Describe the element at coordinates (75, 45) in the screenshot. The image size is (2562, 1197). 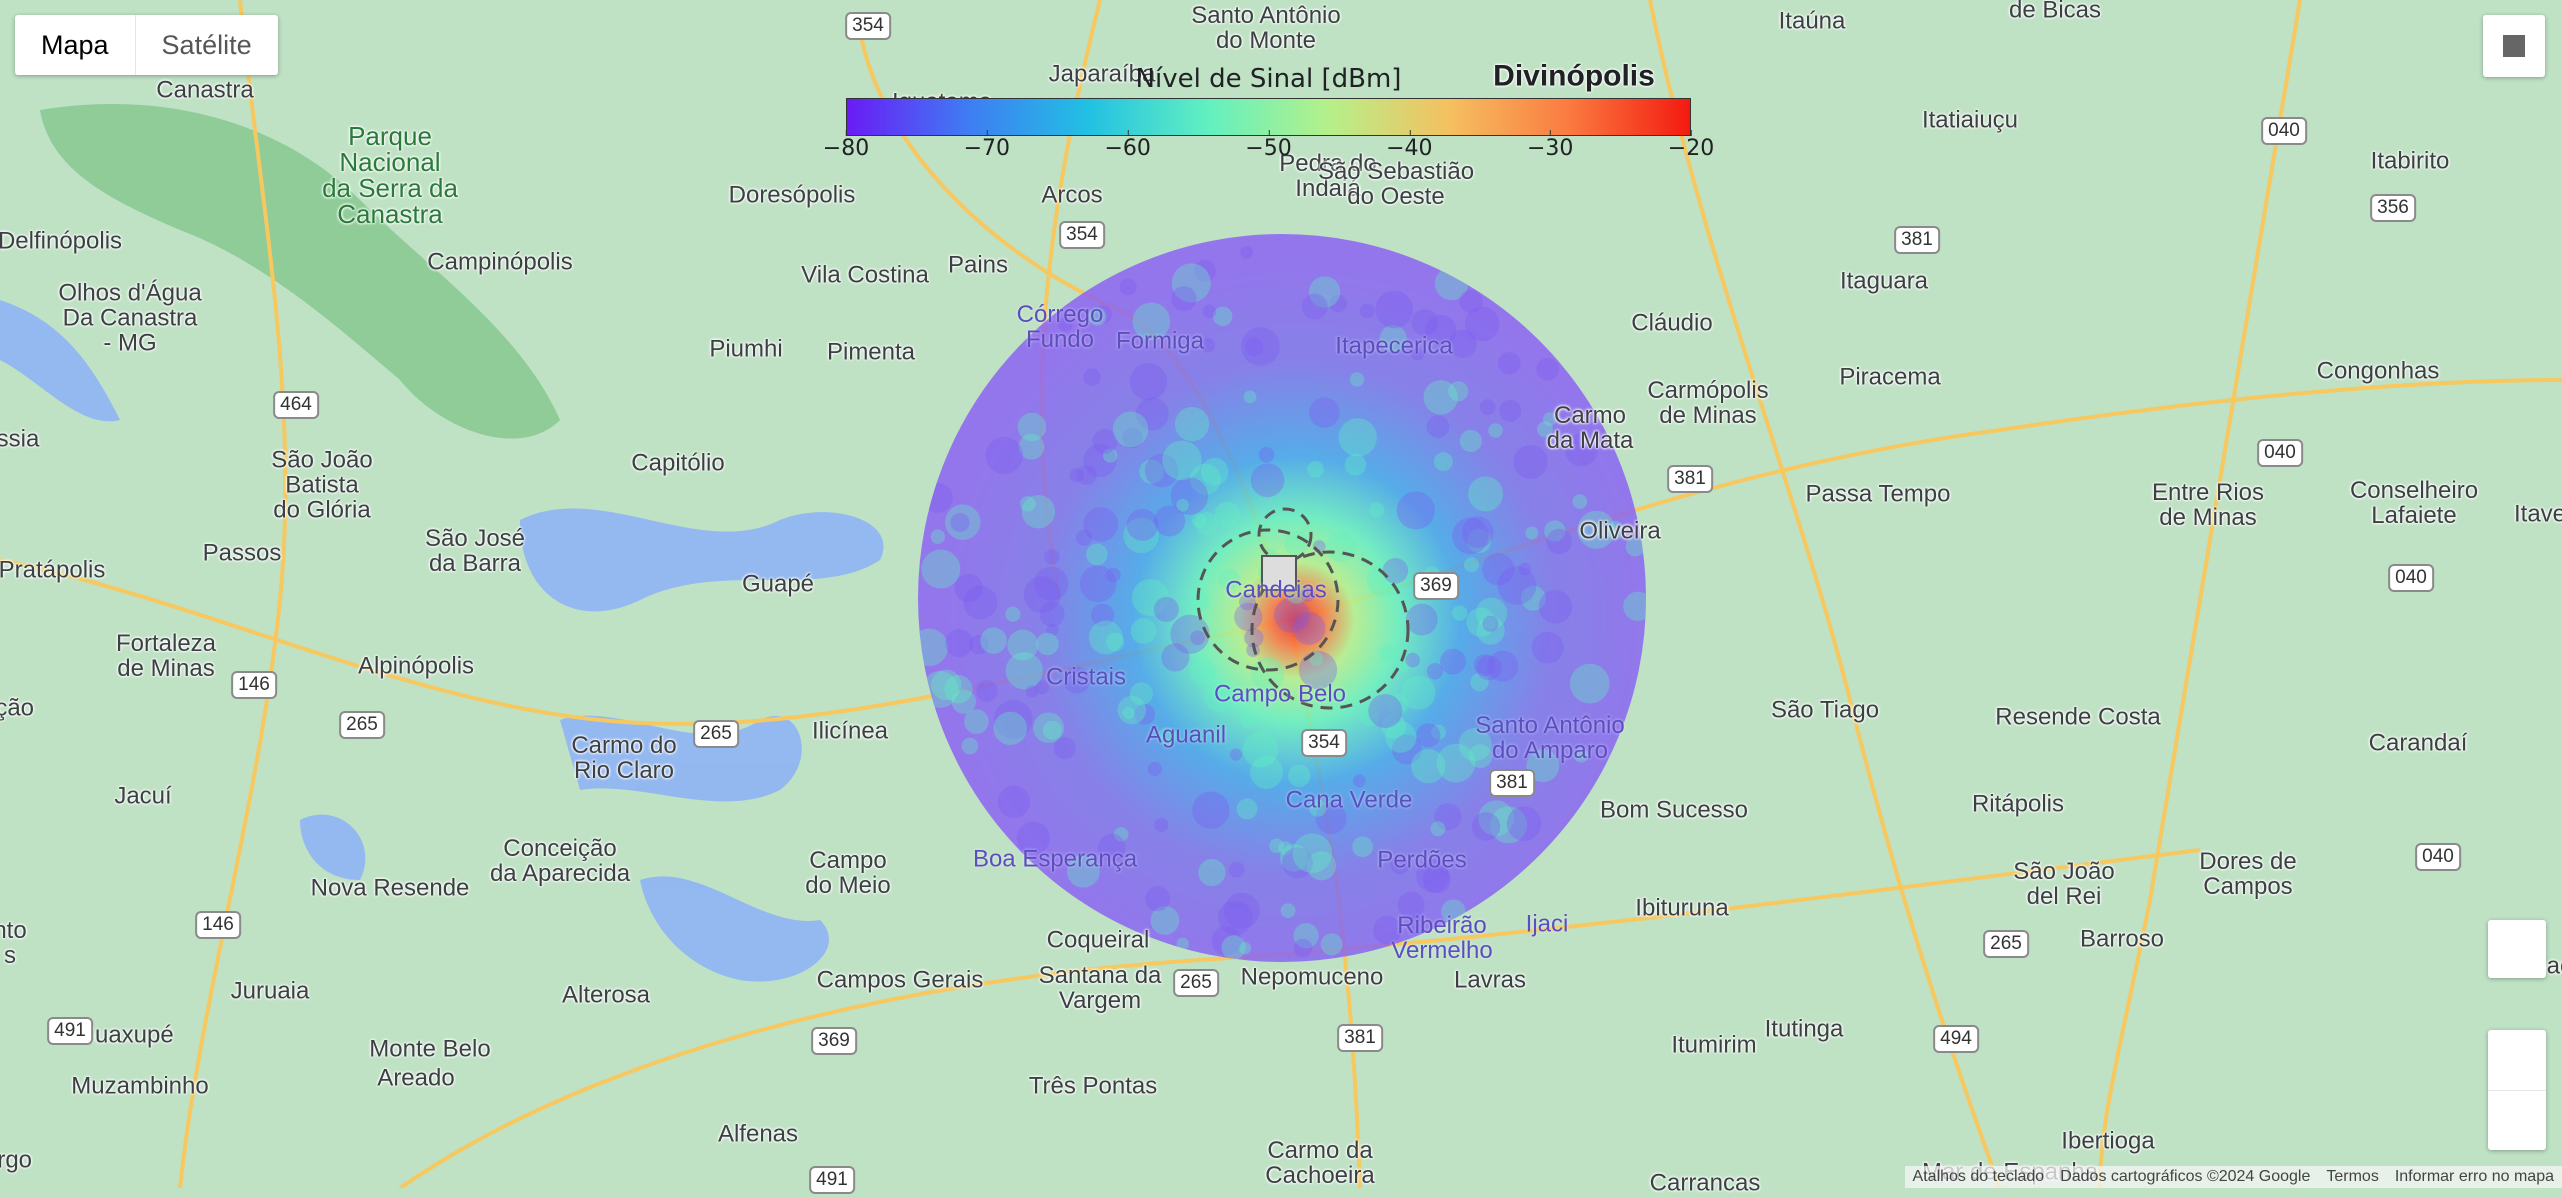
I see `map-button: Mapa` at that location.